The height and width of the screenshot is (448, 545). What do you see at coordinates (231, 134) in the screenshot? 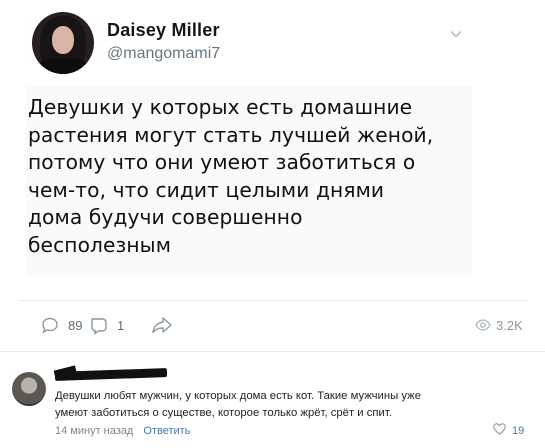
I see `tweet-text-line: растения могут стать лучшей женой,` at bounding box center [231, 134].